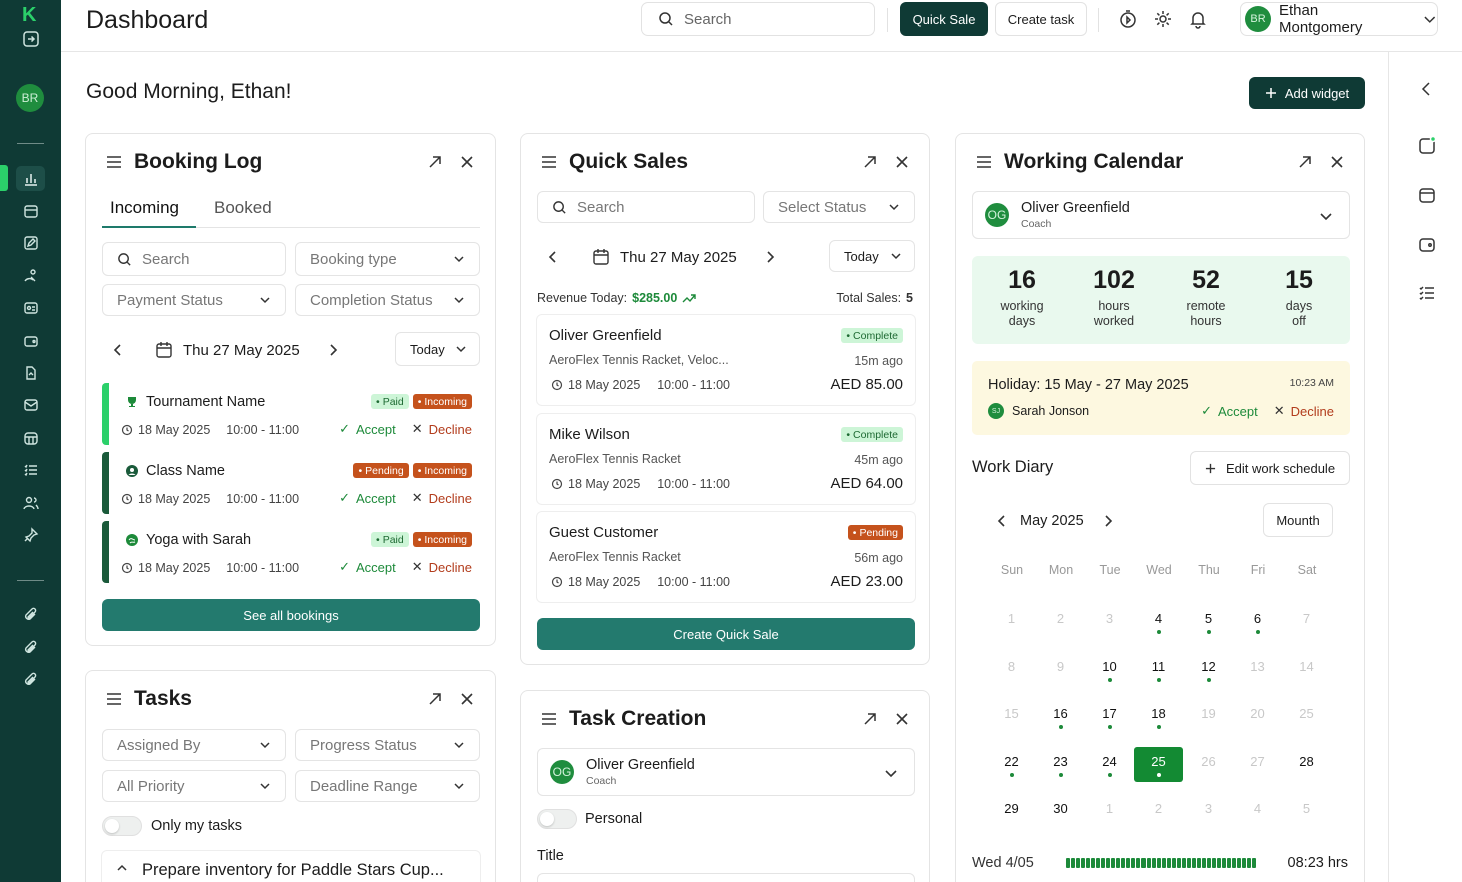  What do you see at coordinates (1158, 764) in the screenshot?
I see `calendar-day-selected: 25` at bounding box center [1158, 764].